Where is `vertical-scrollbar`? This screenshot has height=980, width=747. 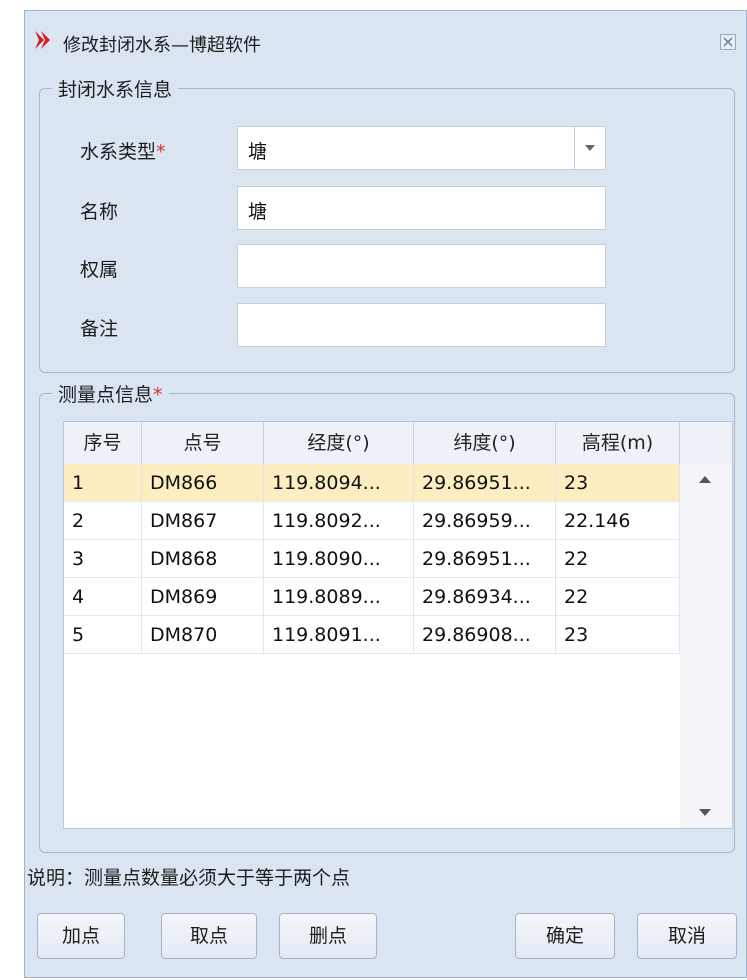 vertical-scrollbar is located at coordinates (706, 646).